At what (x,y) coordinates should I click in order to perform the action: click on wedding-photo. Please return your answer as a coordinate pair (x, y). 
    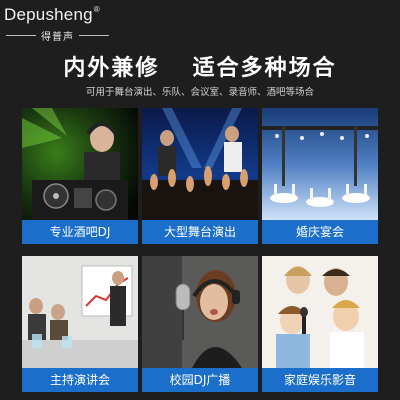
    Looking at the image, I should click on (320, 164).